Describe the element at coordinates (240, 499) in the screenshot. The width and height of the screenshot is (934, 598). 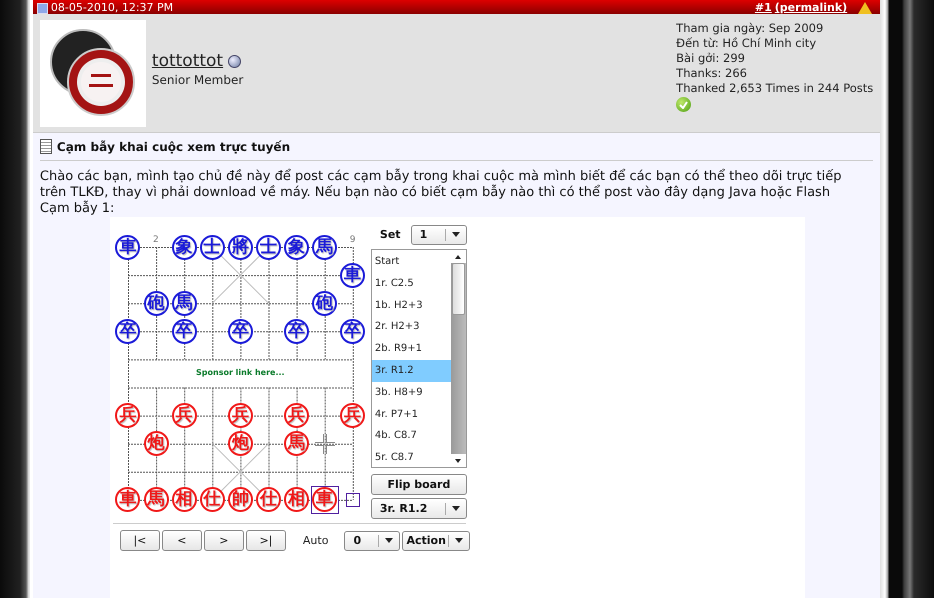
I see `game-piece: 帥` at that location.